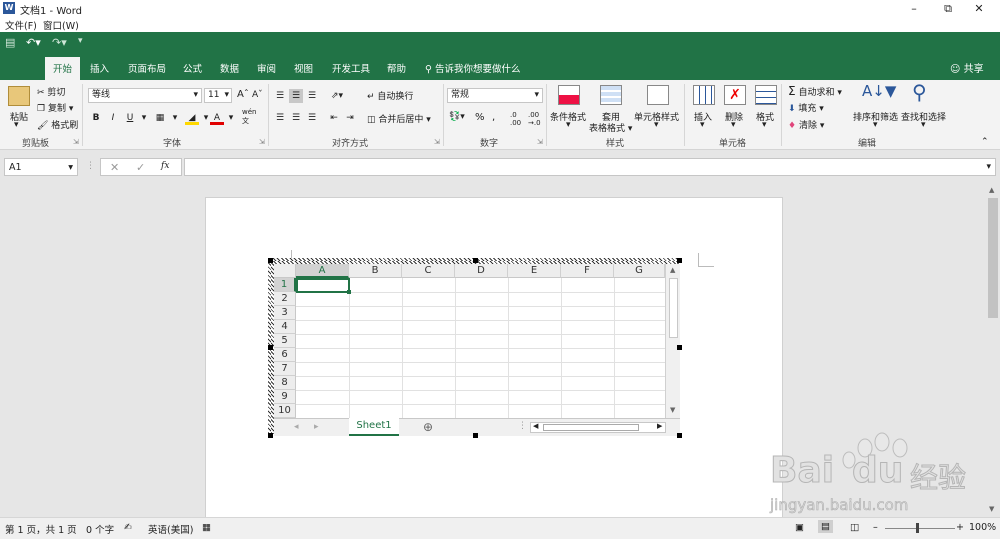 The height and width of the screenshot is (539, 1000). What do you see at coordinates (316, 427) in the screenshot?
I see `tab-scroll-right-icon: ▸` at bounding box center [316, 427].